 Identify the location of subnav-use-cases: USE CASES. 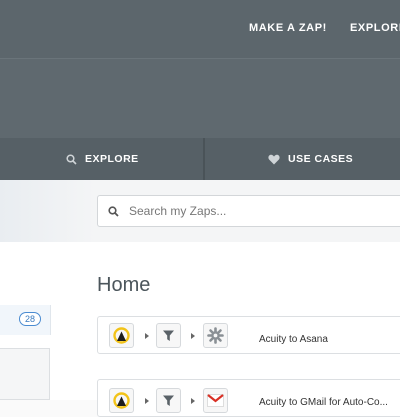
(310, 159).